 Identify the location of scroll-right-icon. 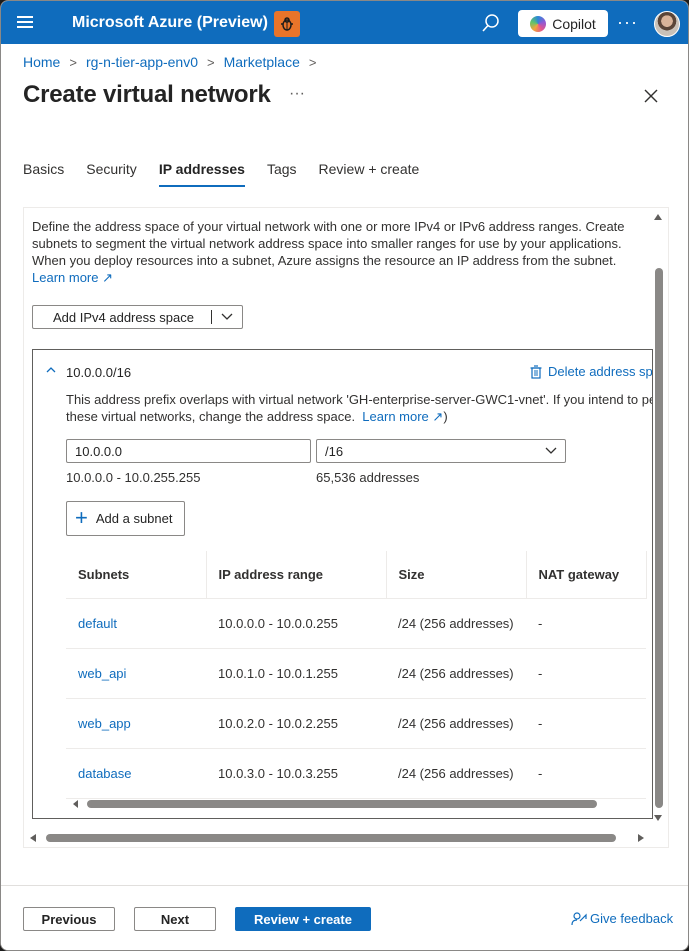
(641, 838).